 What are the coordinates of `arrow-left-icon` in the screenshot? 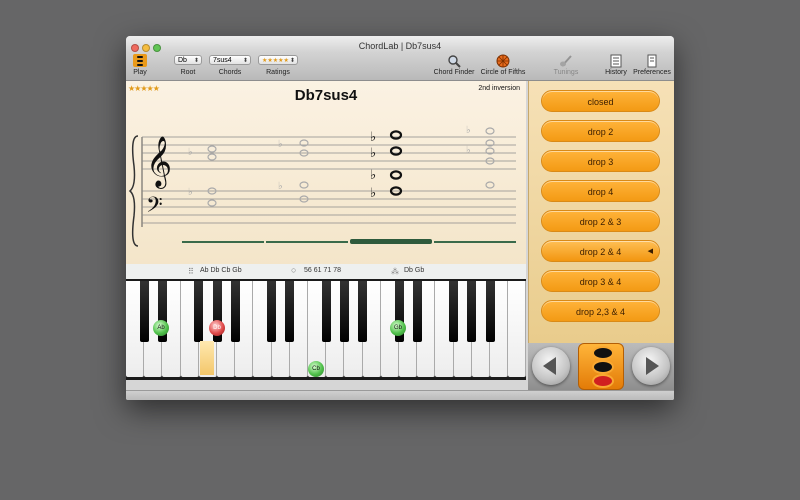 It's located at (549, 366).